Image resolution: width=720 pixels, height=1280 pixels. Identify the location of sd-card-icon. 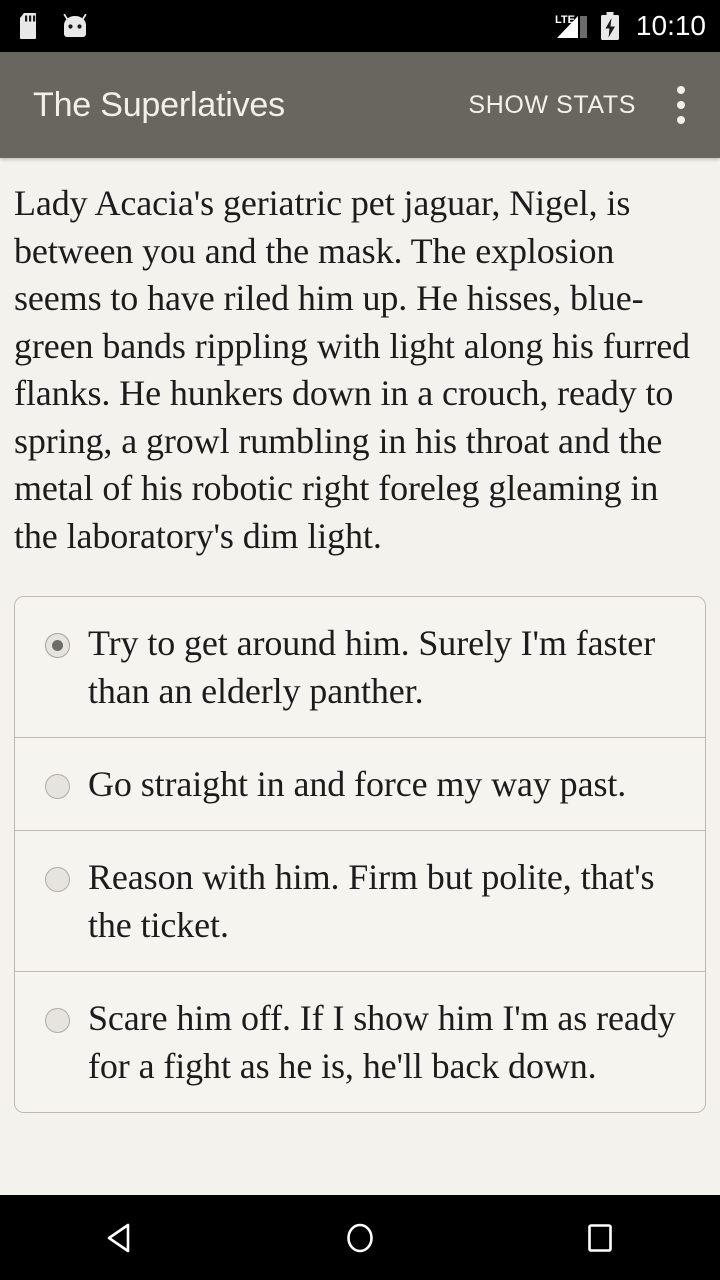
(30, 26).